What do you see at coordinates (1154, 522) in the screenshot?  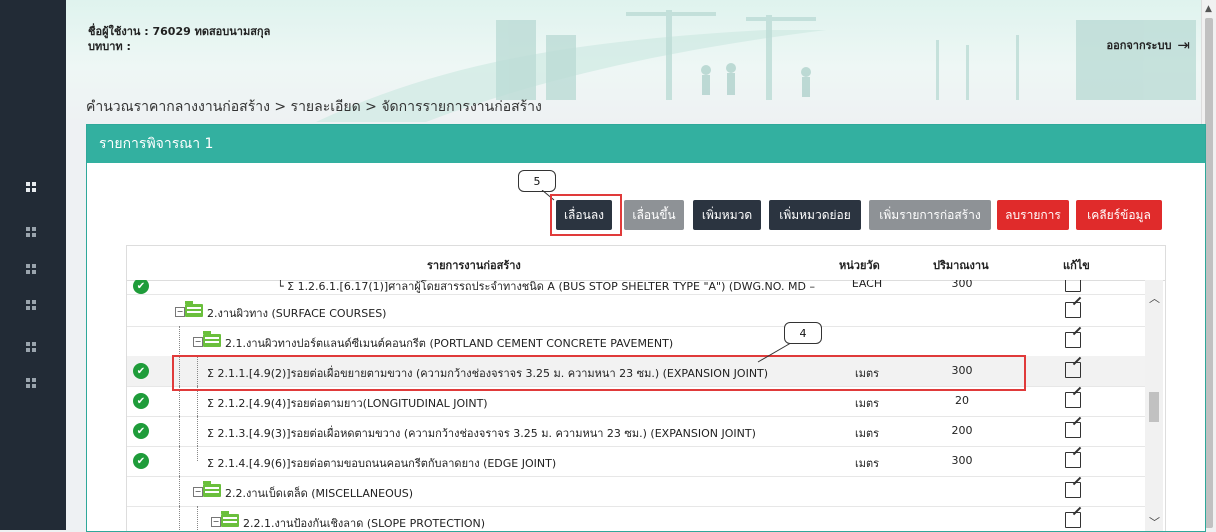 I see `scroll-down-icon: ﹀` at bounding box center [1154, 522].